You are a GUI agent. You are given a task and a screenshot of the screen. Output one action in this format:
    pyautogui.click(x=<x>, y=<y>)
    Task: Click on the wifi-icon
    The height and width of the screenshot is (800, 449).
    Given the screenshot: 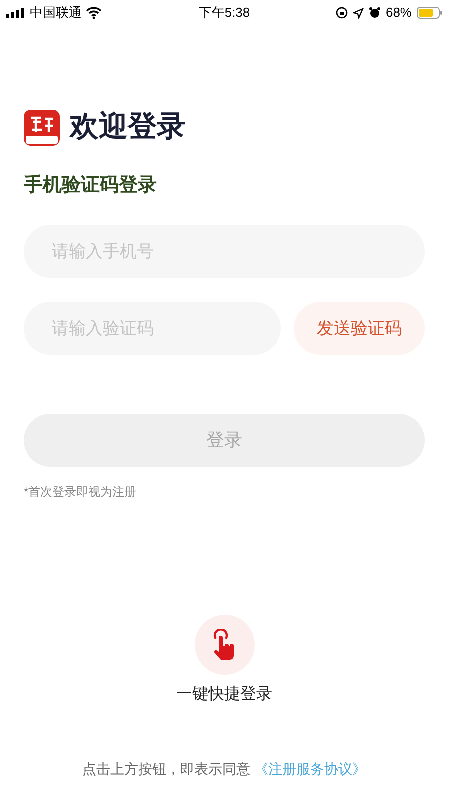 What is the action you would take?
    pyautogui.click(x=94, y=13)
    